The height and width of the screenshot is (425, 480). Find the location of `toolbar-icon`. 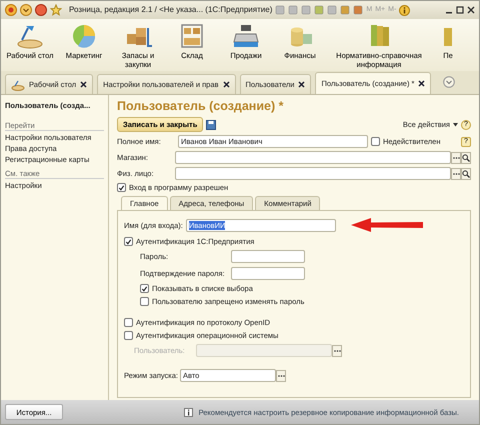

toolbar-icon is located at coordinates (358, 10).